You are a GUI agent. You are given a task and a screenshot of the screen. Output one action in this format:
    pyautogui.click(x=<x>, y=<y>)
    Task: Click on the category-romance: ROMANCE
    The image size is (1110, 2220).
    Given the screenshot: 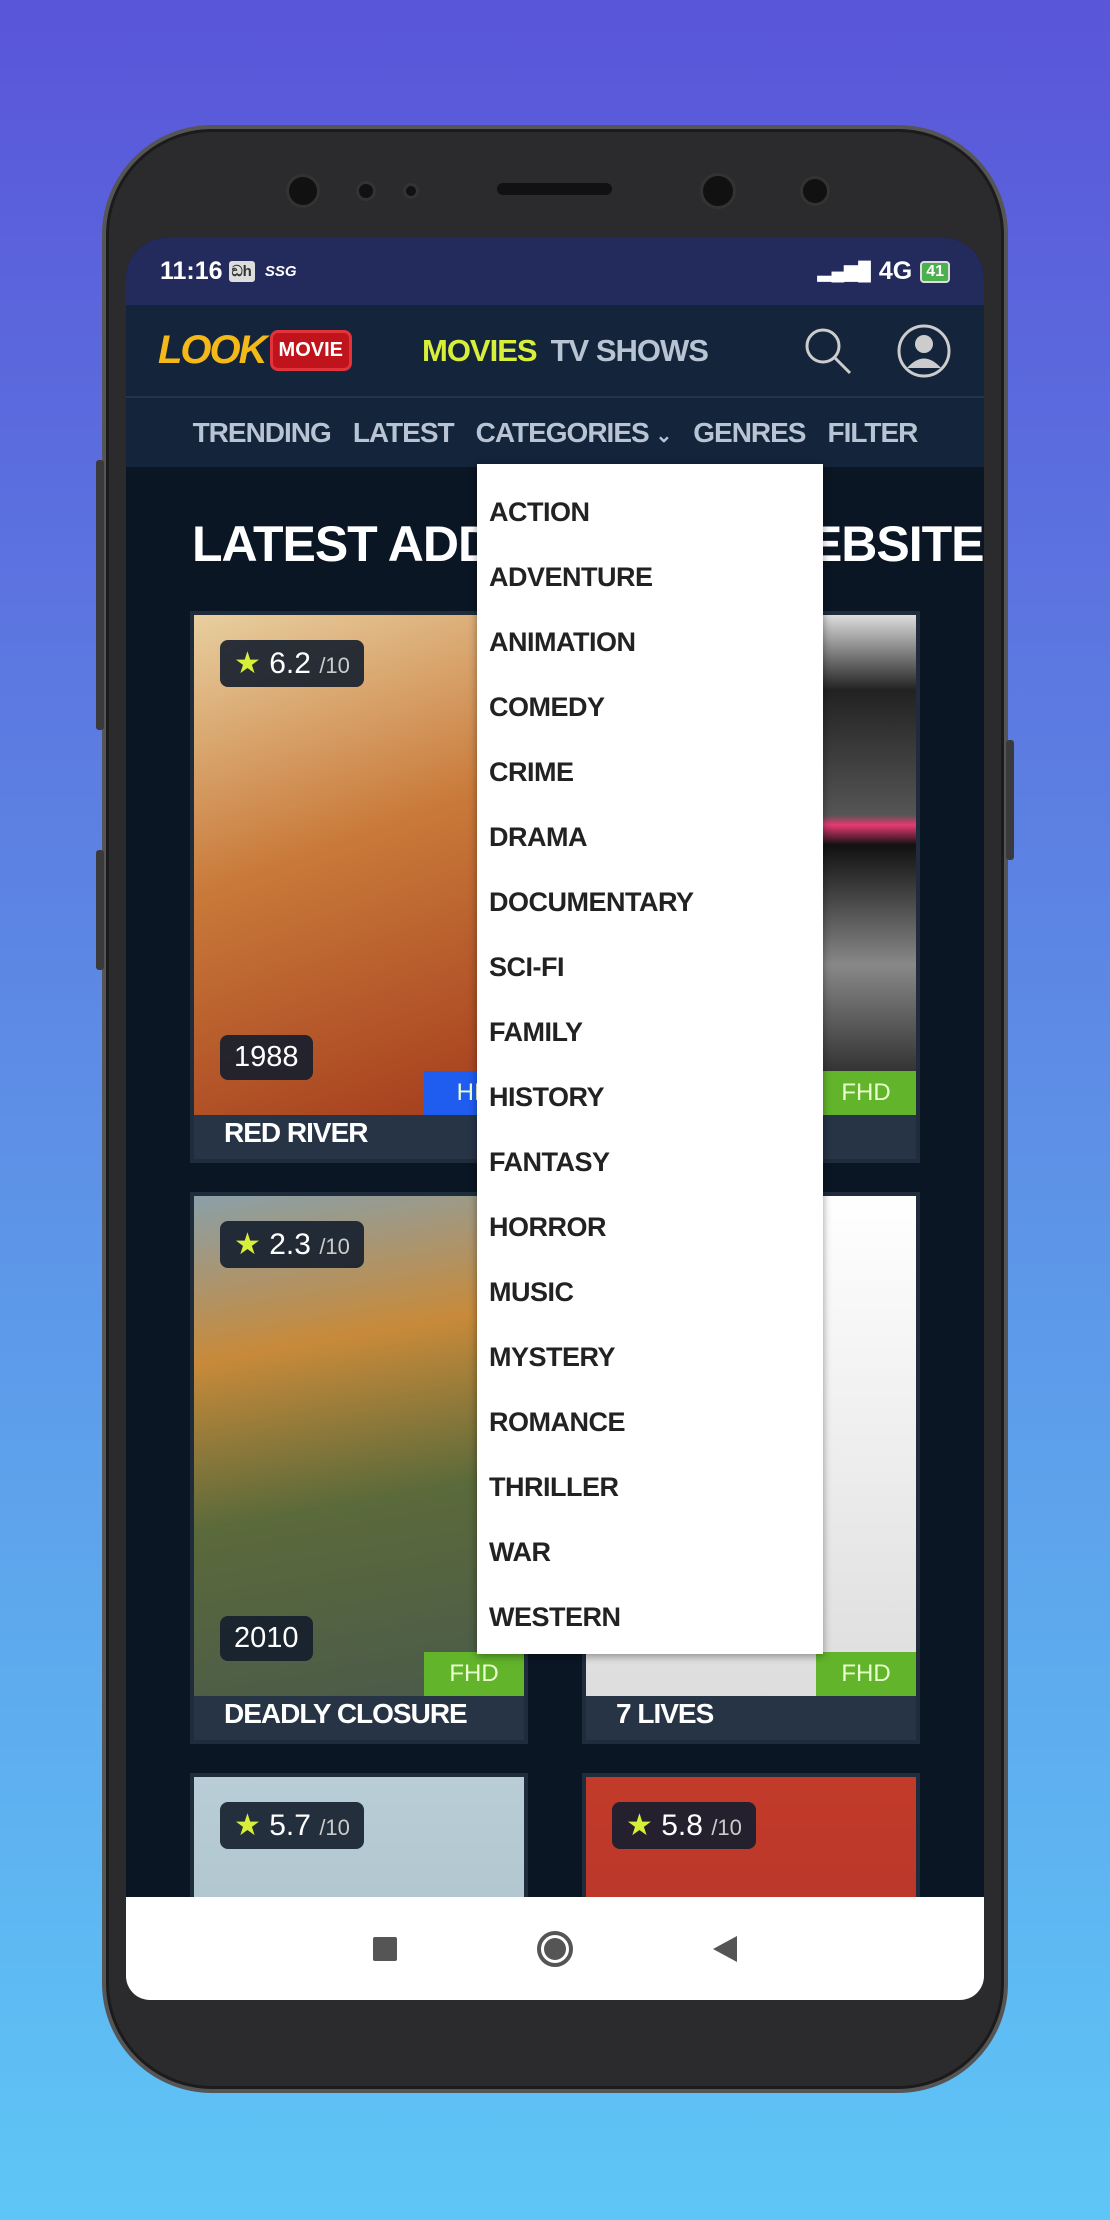 What is the action you would take?
    pyautogui.click(x=650, y=1422)
    